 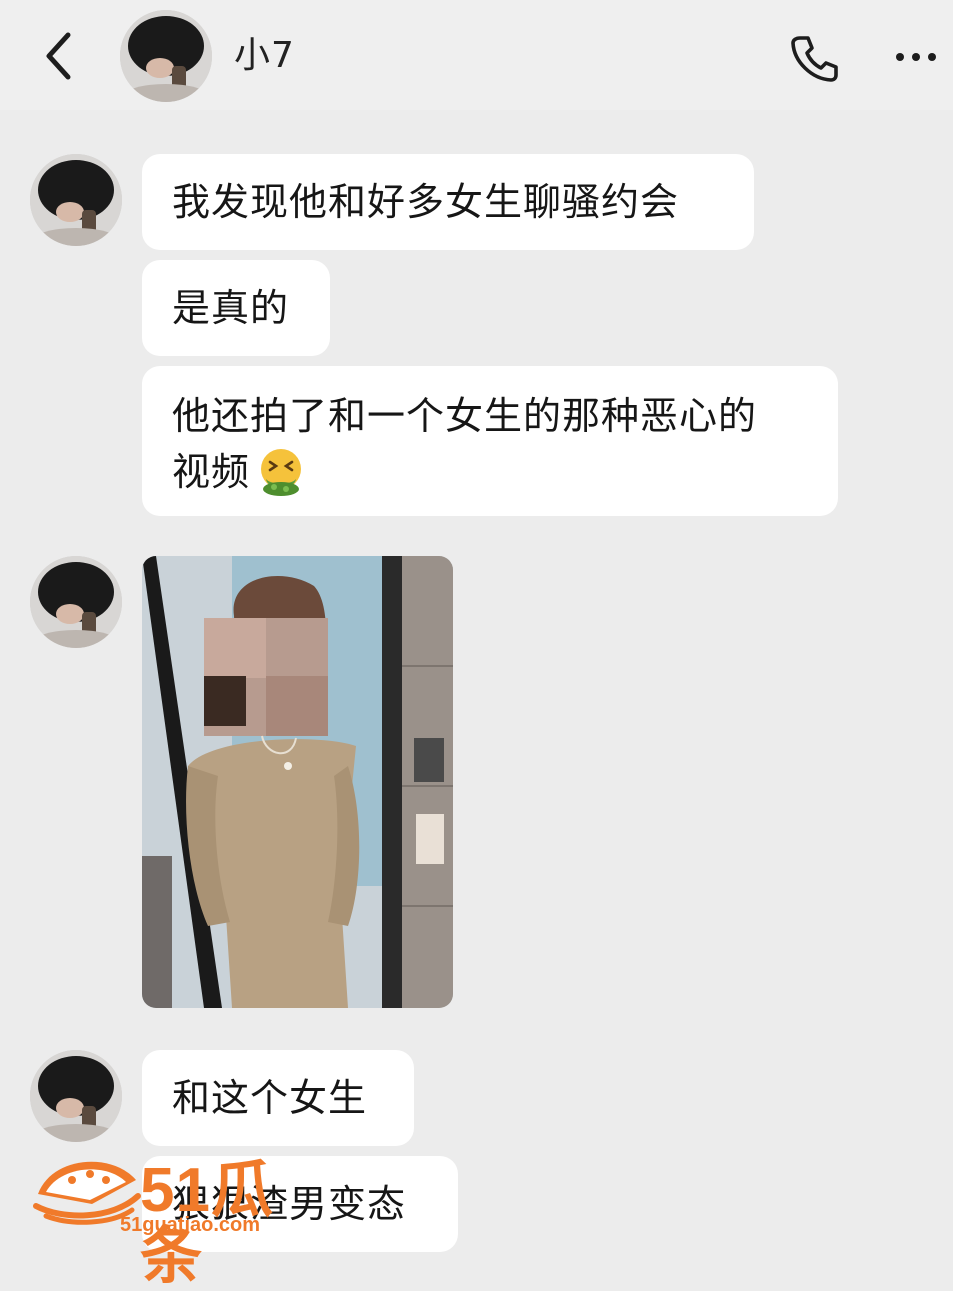 I want to click on message-bubble: 狠狠渣男变态, so click(x=300, y=1204).